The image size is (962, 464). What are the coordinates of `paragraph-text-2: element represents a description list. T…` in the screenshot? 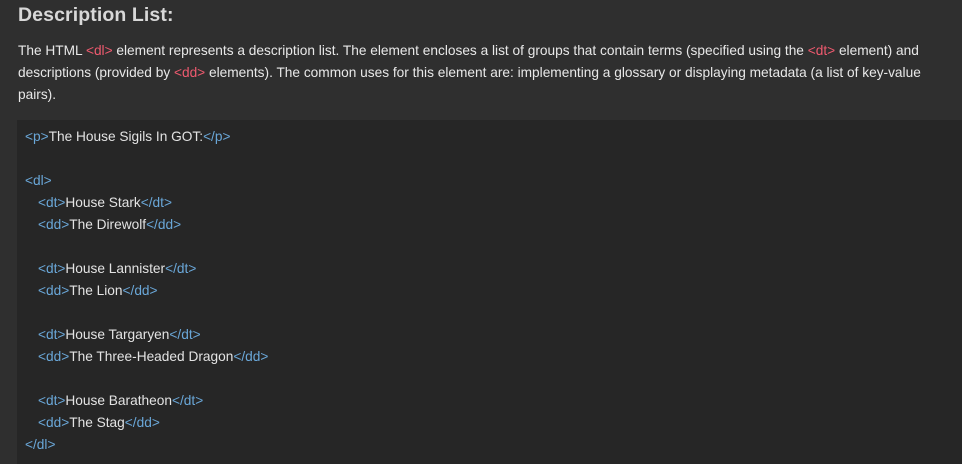 It's located at (460, 50).